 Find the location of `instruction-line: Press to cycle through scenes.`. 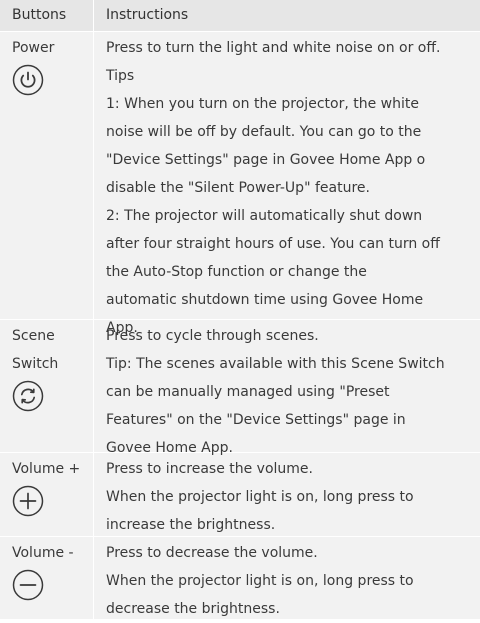

instruction-line: Press to cycle through scenes. is located at coordinates (212, 336).